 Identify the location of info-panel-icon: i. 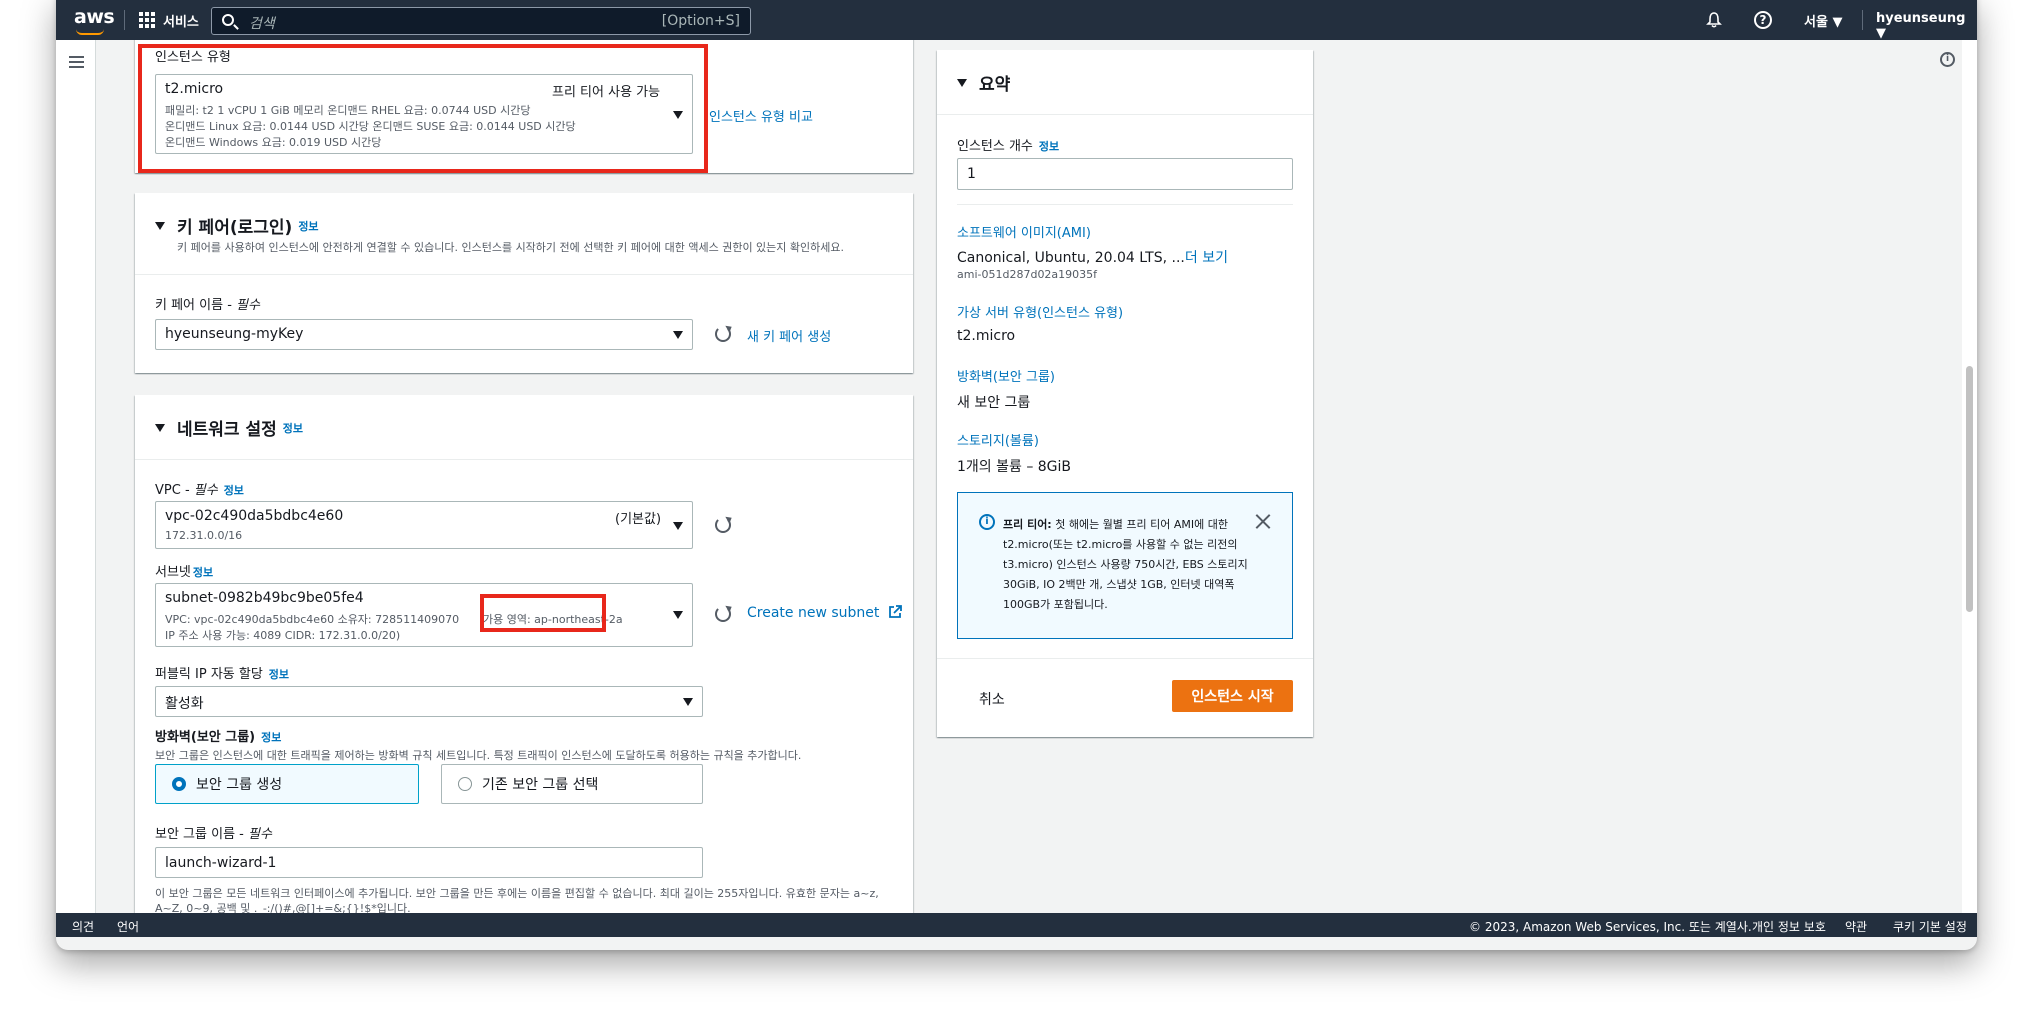
(1947, 59).